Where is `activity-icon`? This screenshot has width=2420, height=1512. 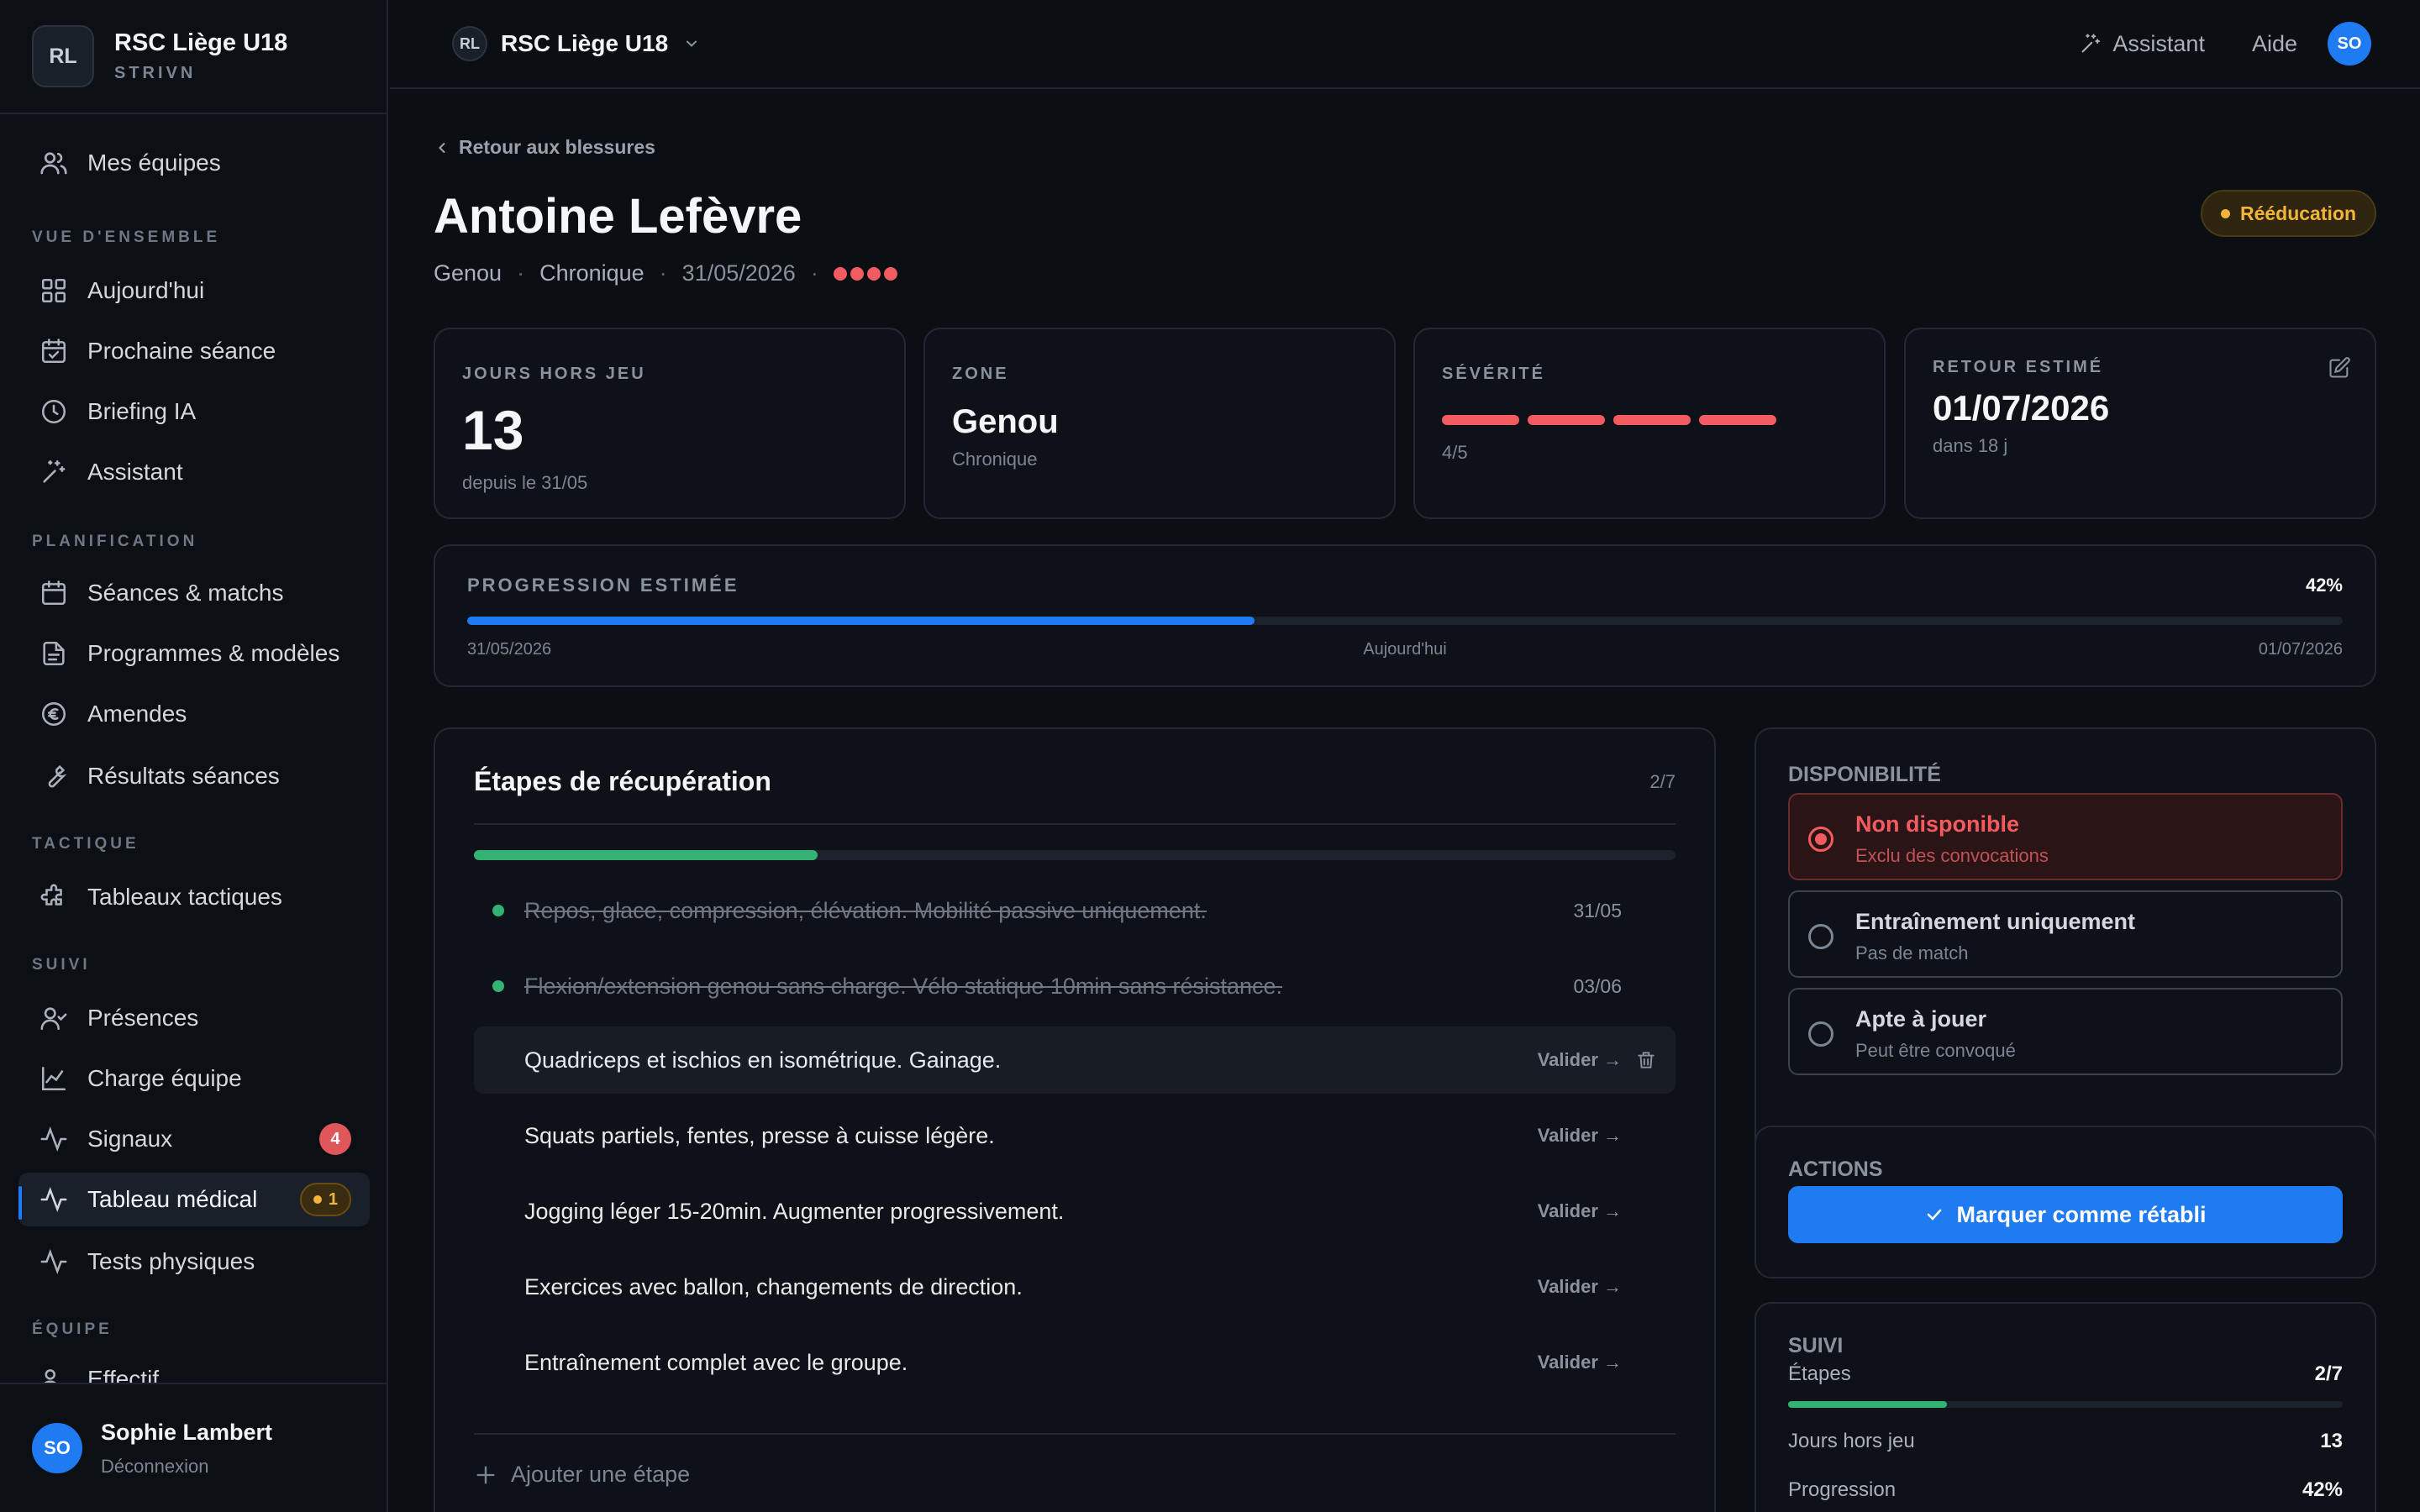 activity-icon is located at coordinates (54, 1139).